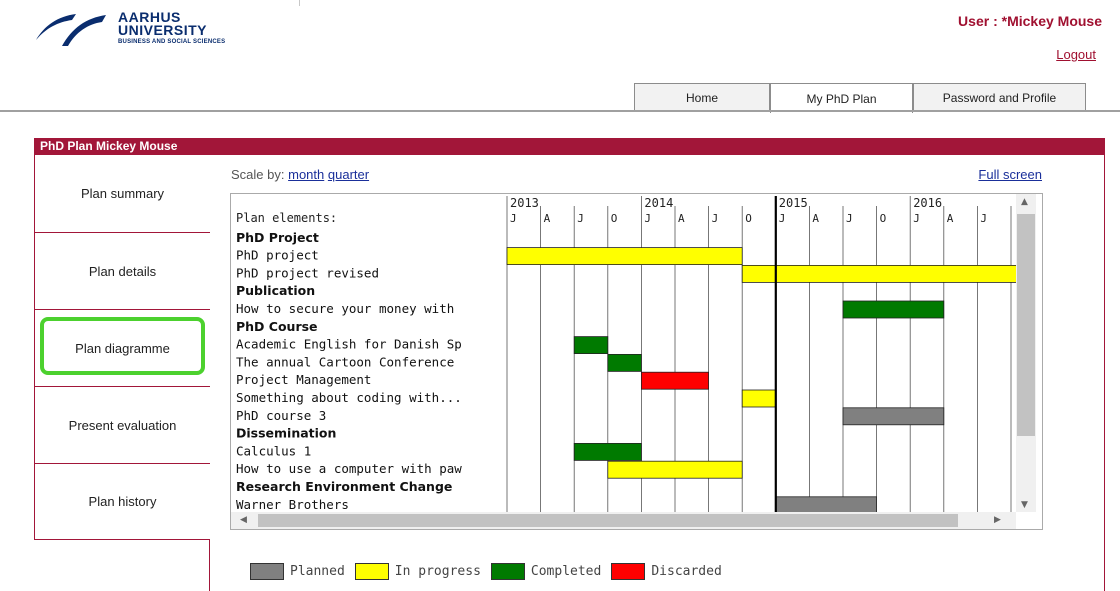 The height and width of the screenshot is (591, 1120). What do you see at coordinates (258, 174) in the screenshot?
I see `scale-by-label: Scale by:` at bounding box center [258, 174].